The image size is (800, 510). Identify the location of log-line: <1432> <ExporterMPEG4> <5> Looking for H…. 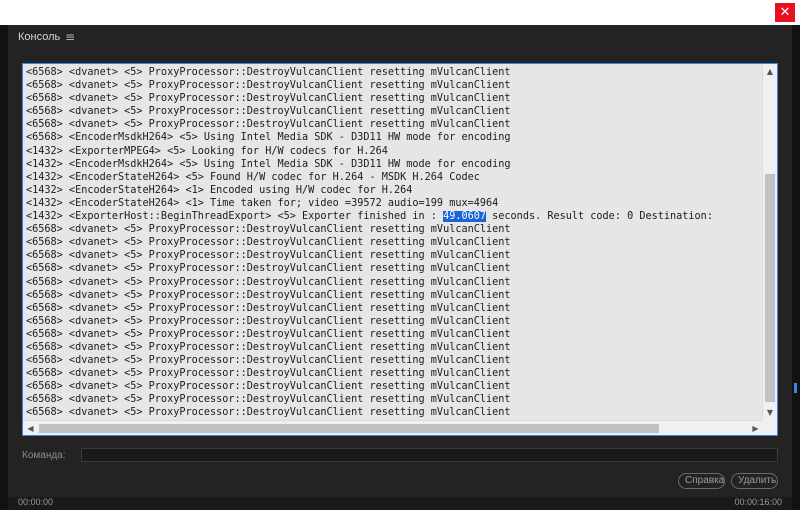
(207, 151).